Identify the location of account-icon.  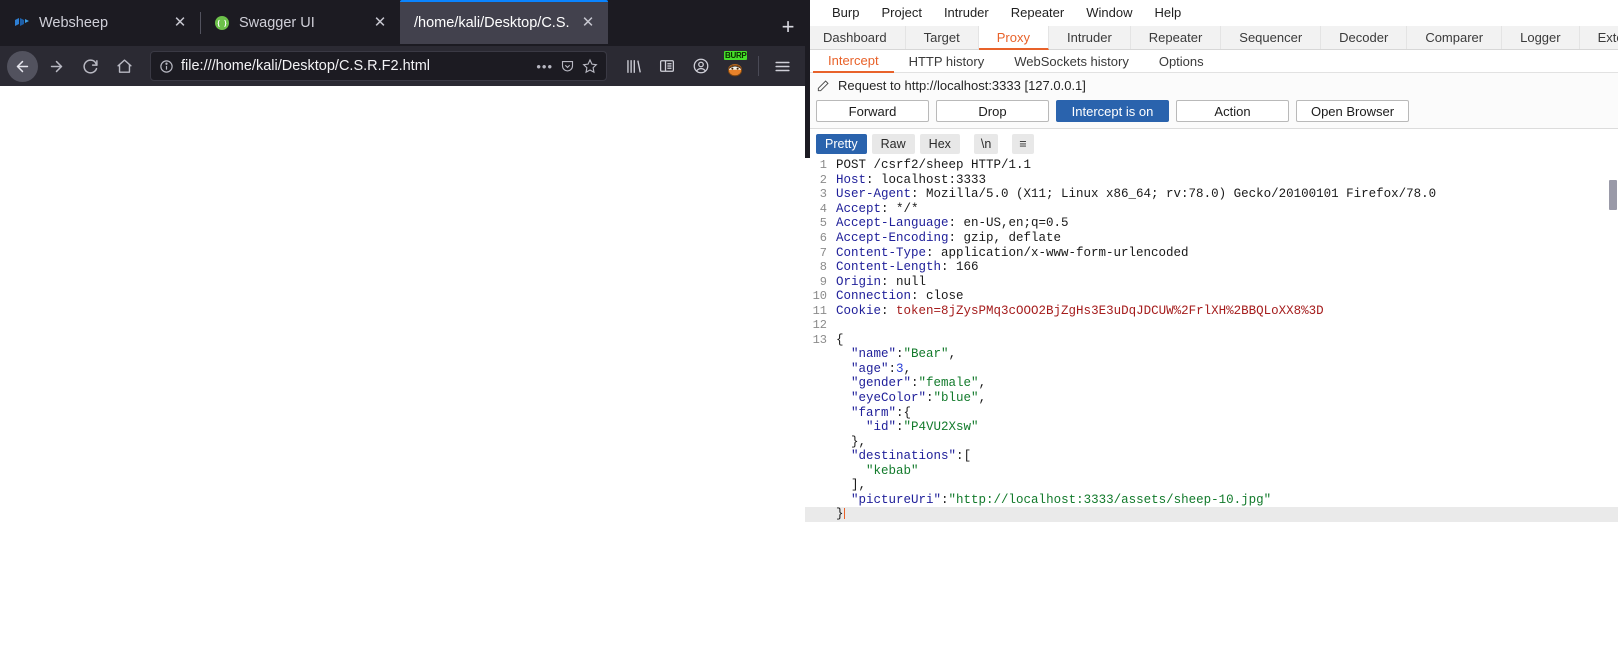
(701, 66).